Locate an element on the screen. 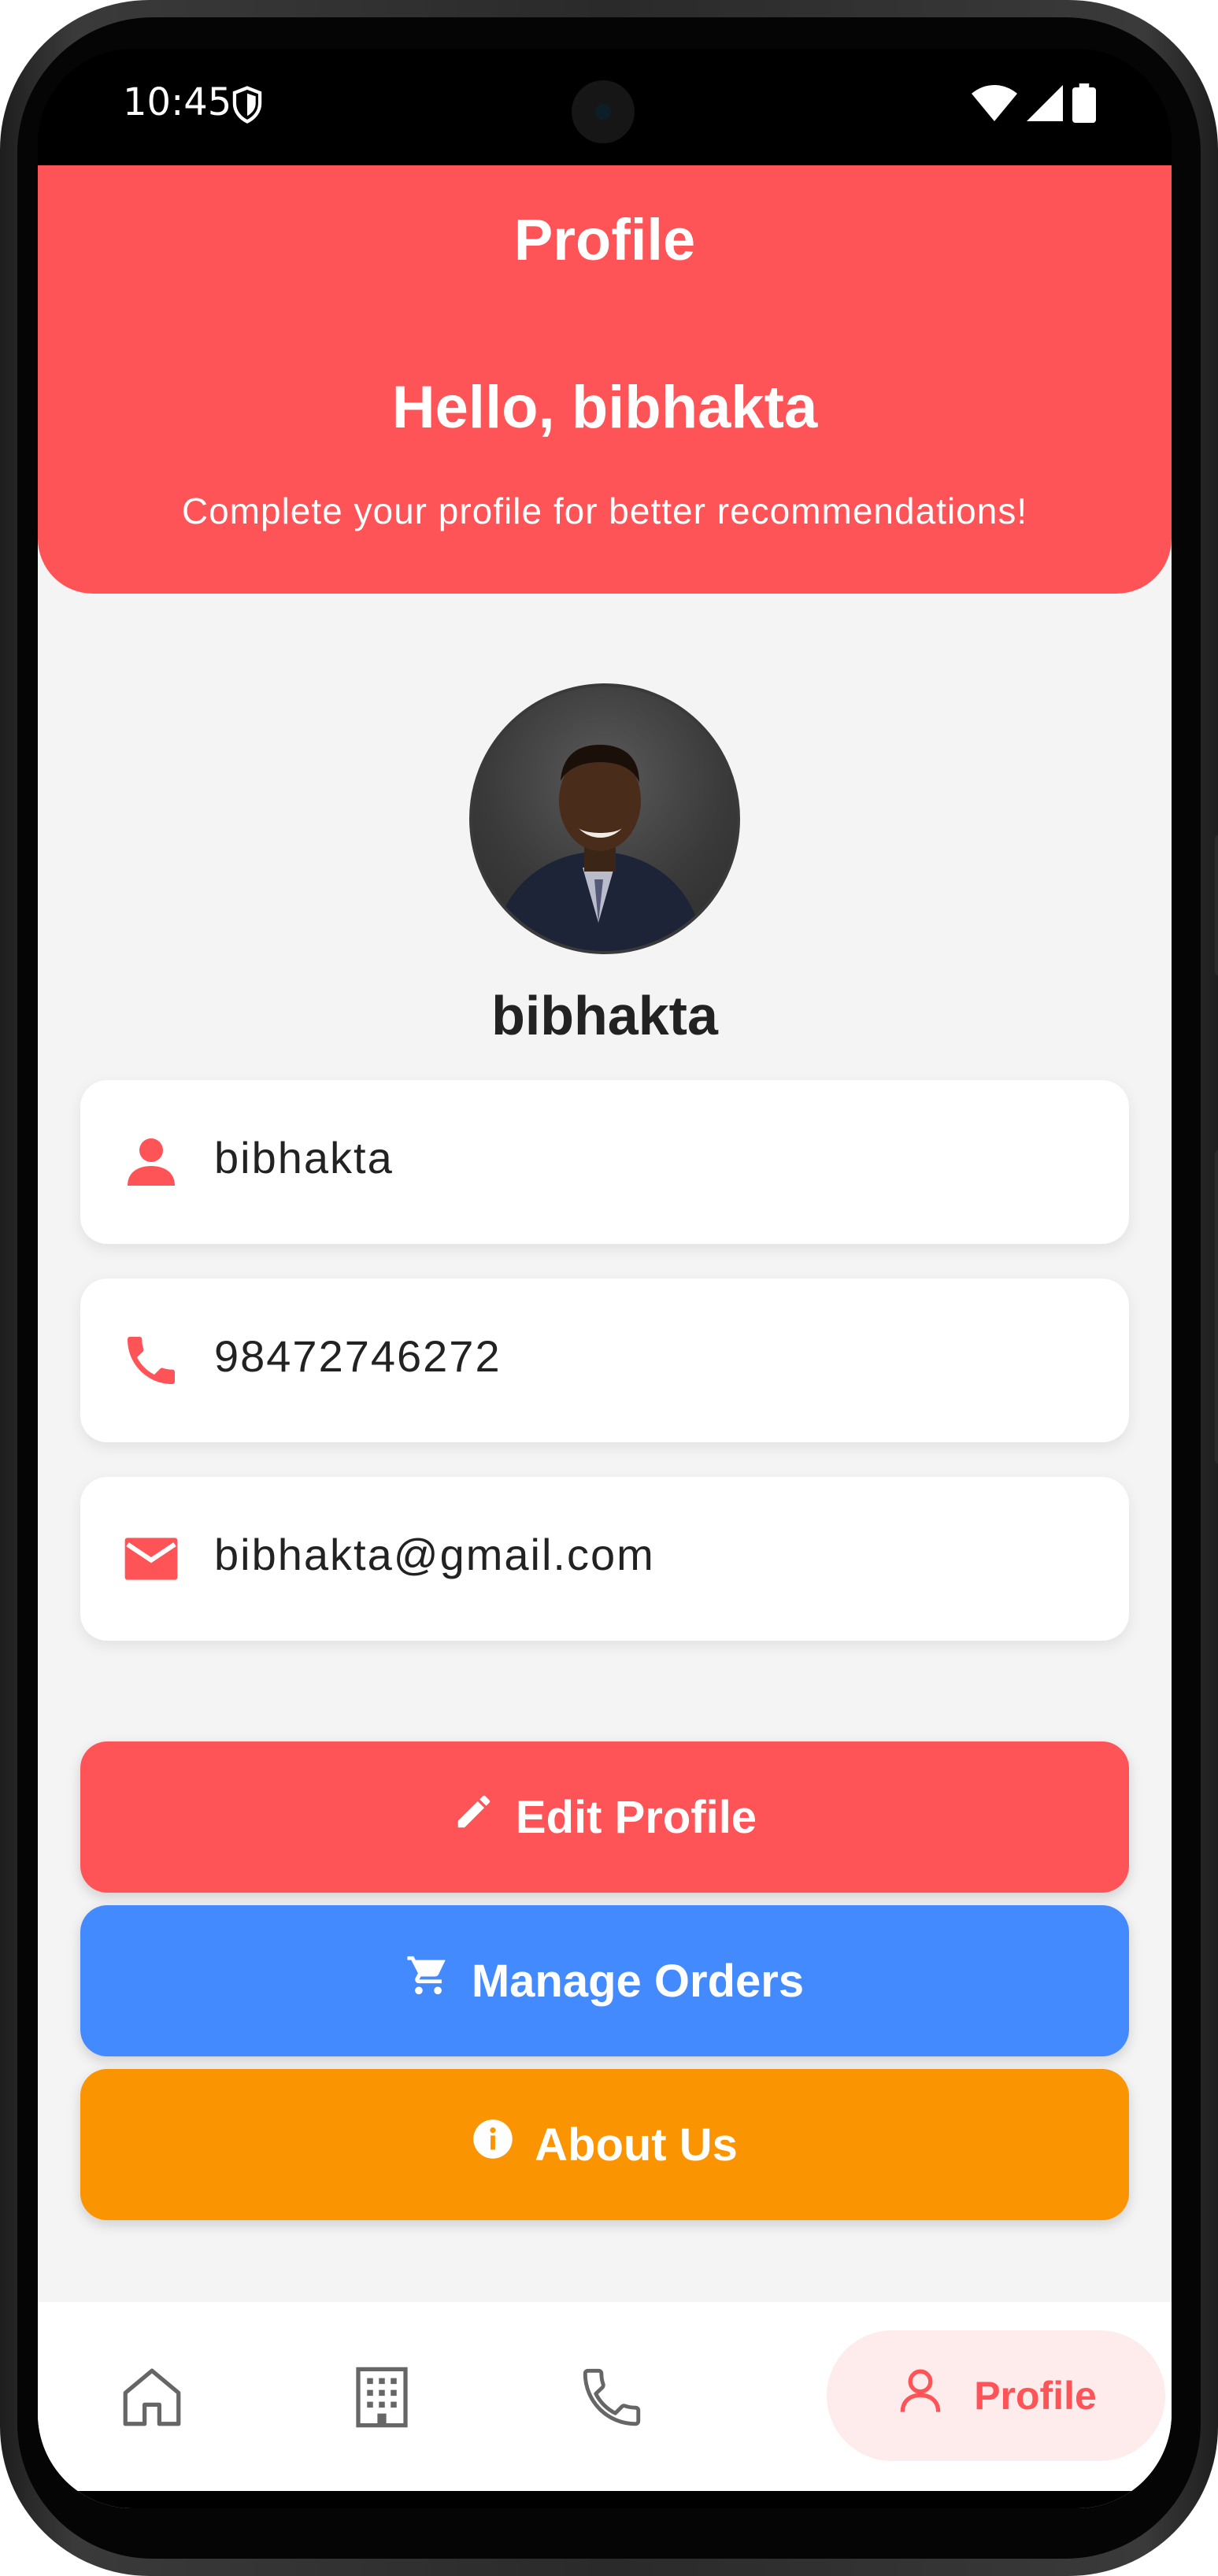 This screenshot has height=2576, width=1218. volume-button is located at coordinates (1216, 905).